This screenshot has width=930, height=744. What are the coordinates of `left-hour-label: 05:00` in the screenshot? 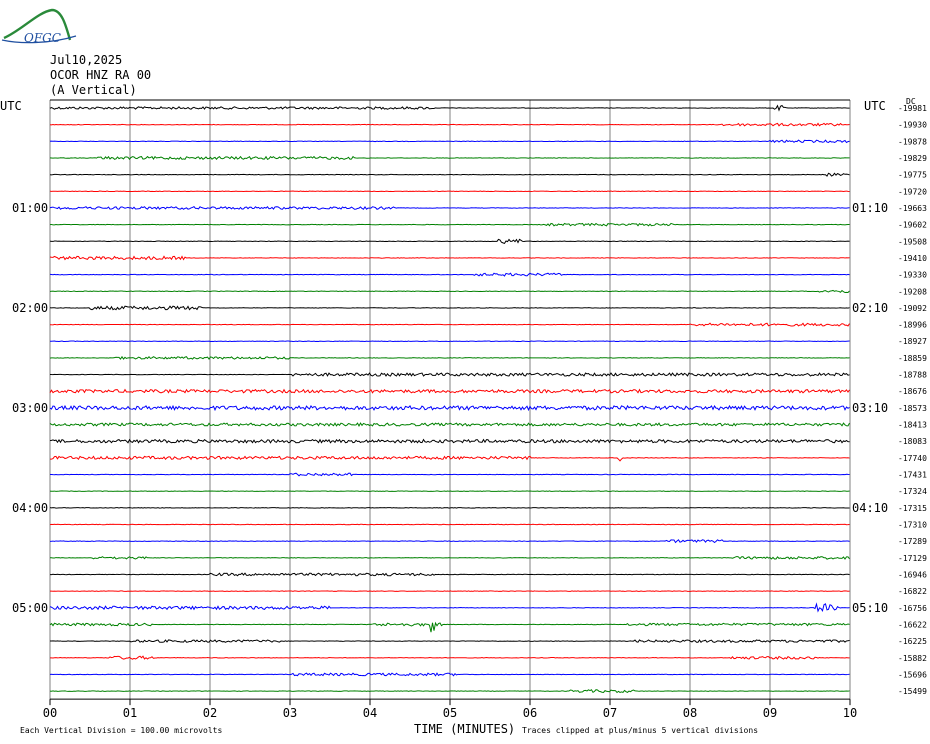 It's located at (30, 608).